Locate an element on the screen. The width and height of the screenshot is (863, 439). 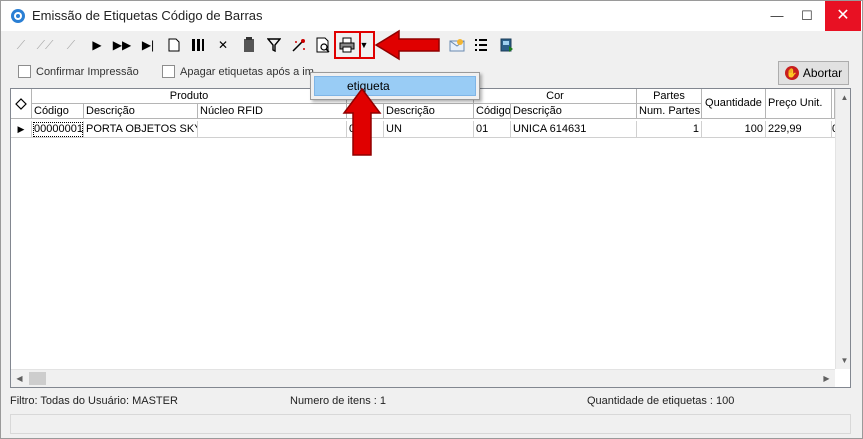
delete-icon: ✕ is located at coordinates (223, 45).